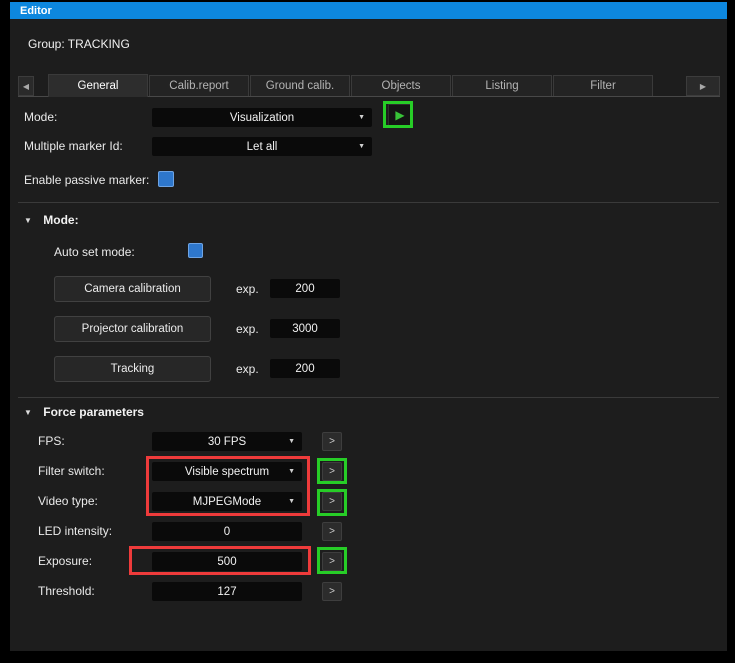 This screenshot has height=663, width=735. Describe the element at coordinates (332, 441) in the screenshot. I see `fps-apply-button: >` at that location.